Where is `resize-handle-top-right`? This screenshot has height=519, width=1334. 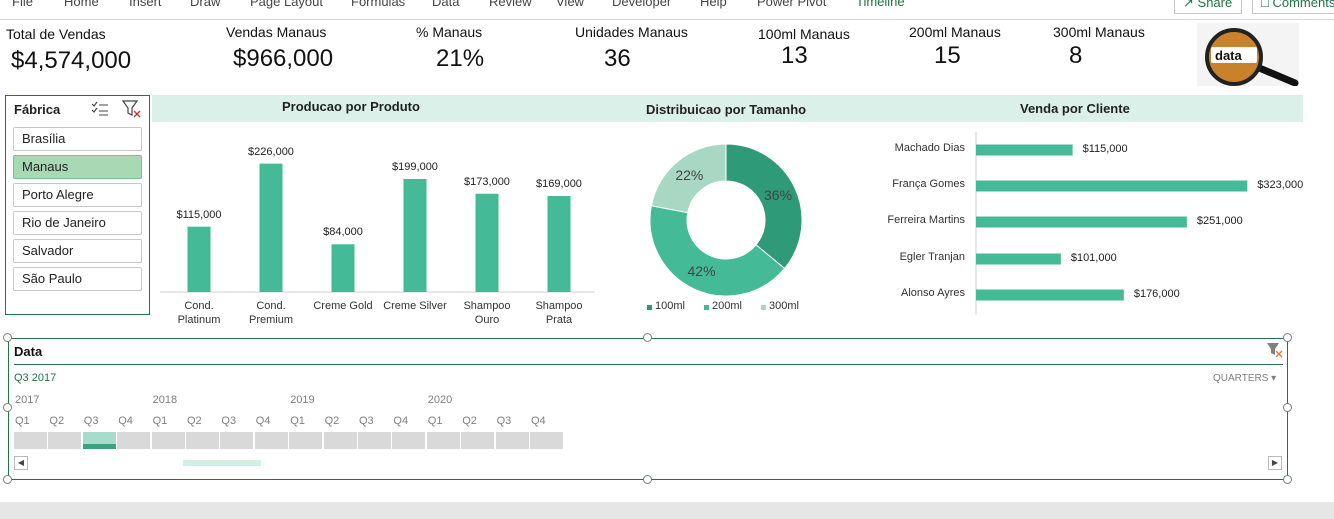
resize-handle-top-right is located at coordinates (1287, 337).